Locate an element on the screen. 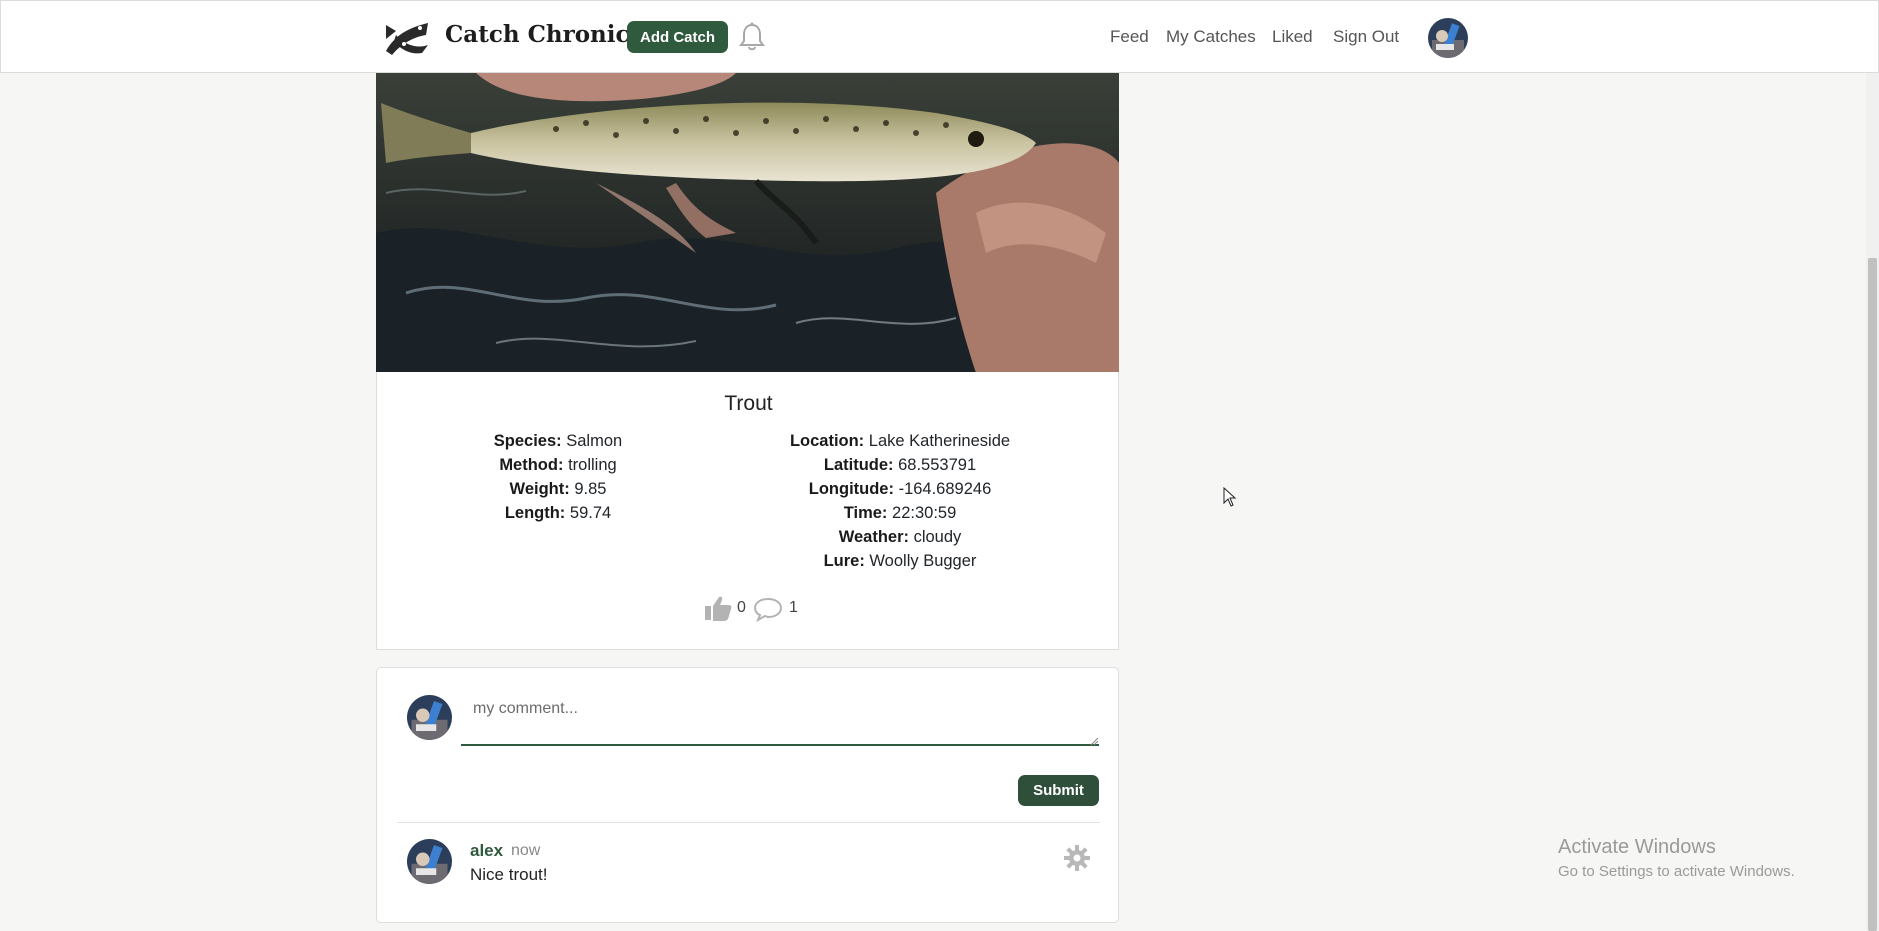 Image resolution: width=1879 pixels, height=931 pixels. detail-length: Length: 59.74 is located at coordinates (558, 513).